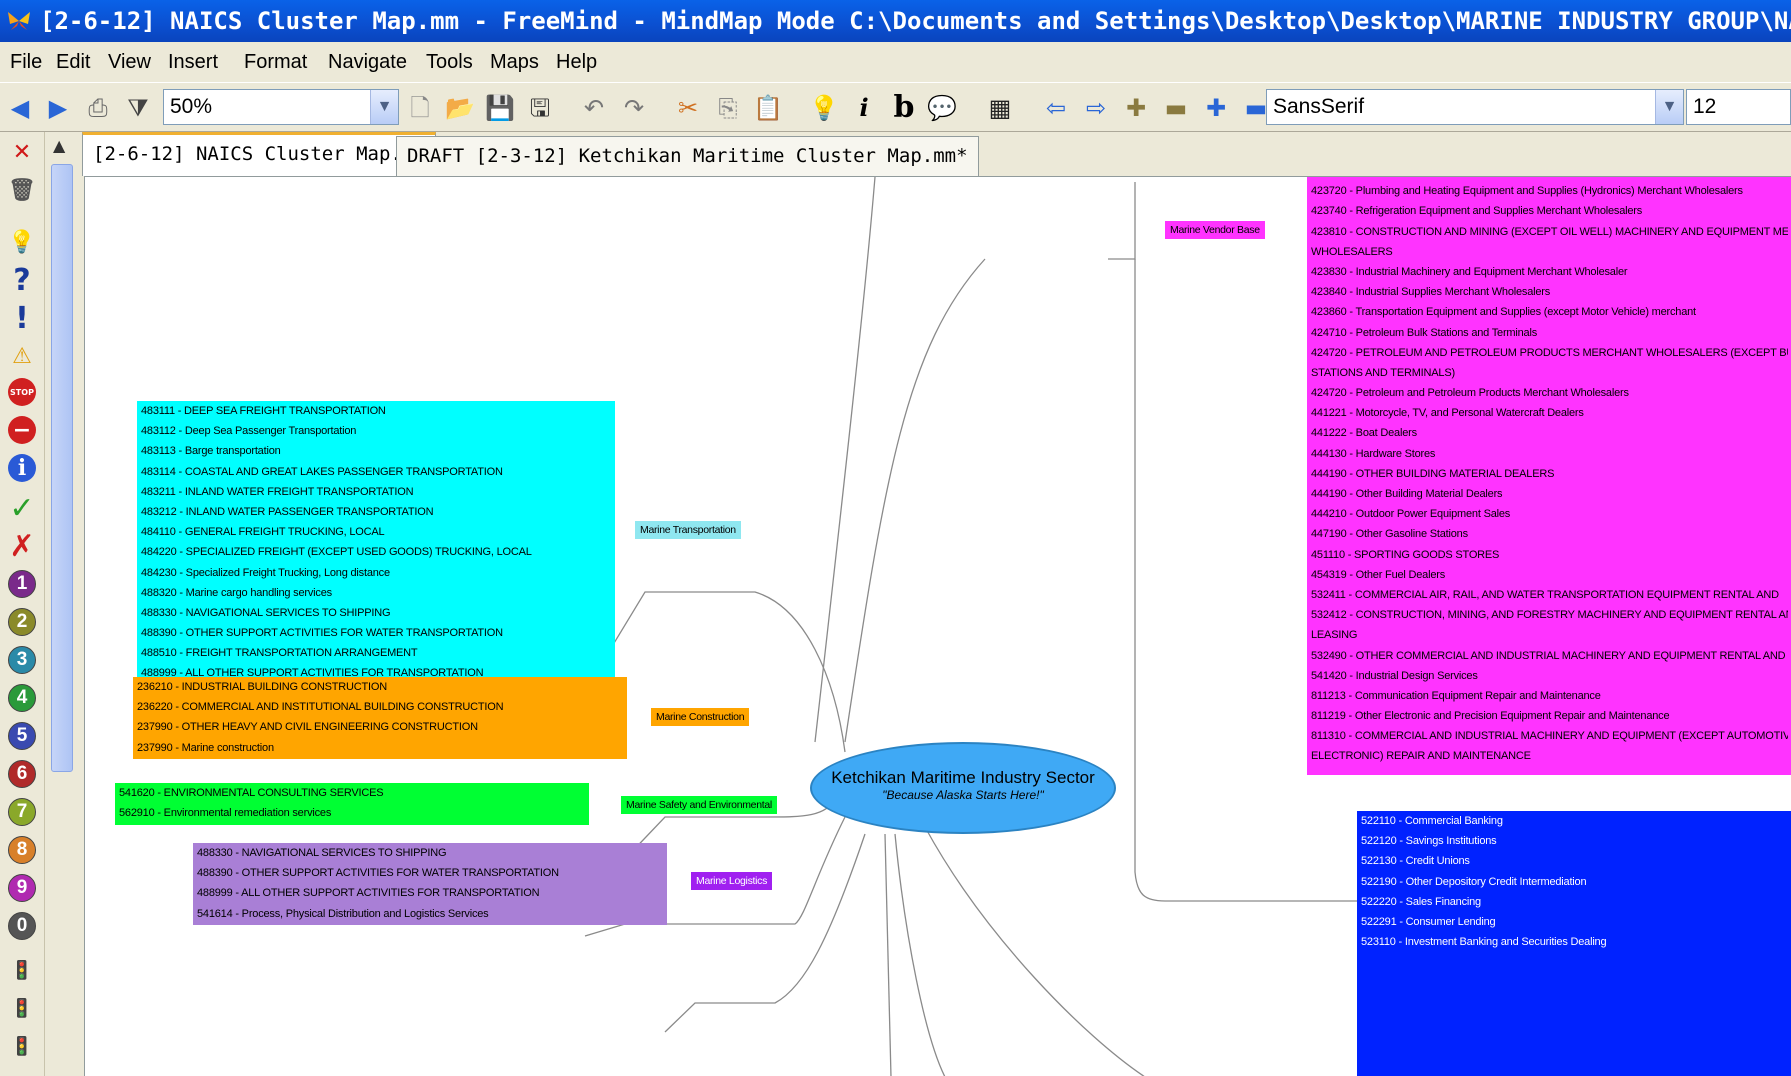 Image resolution: width=1791 pixels, height=1076 pixels. Describe the element at coordinates (22, 318) in the screenshot. I see `exclamation-icon: !` at that location.